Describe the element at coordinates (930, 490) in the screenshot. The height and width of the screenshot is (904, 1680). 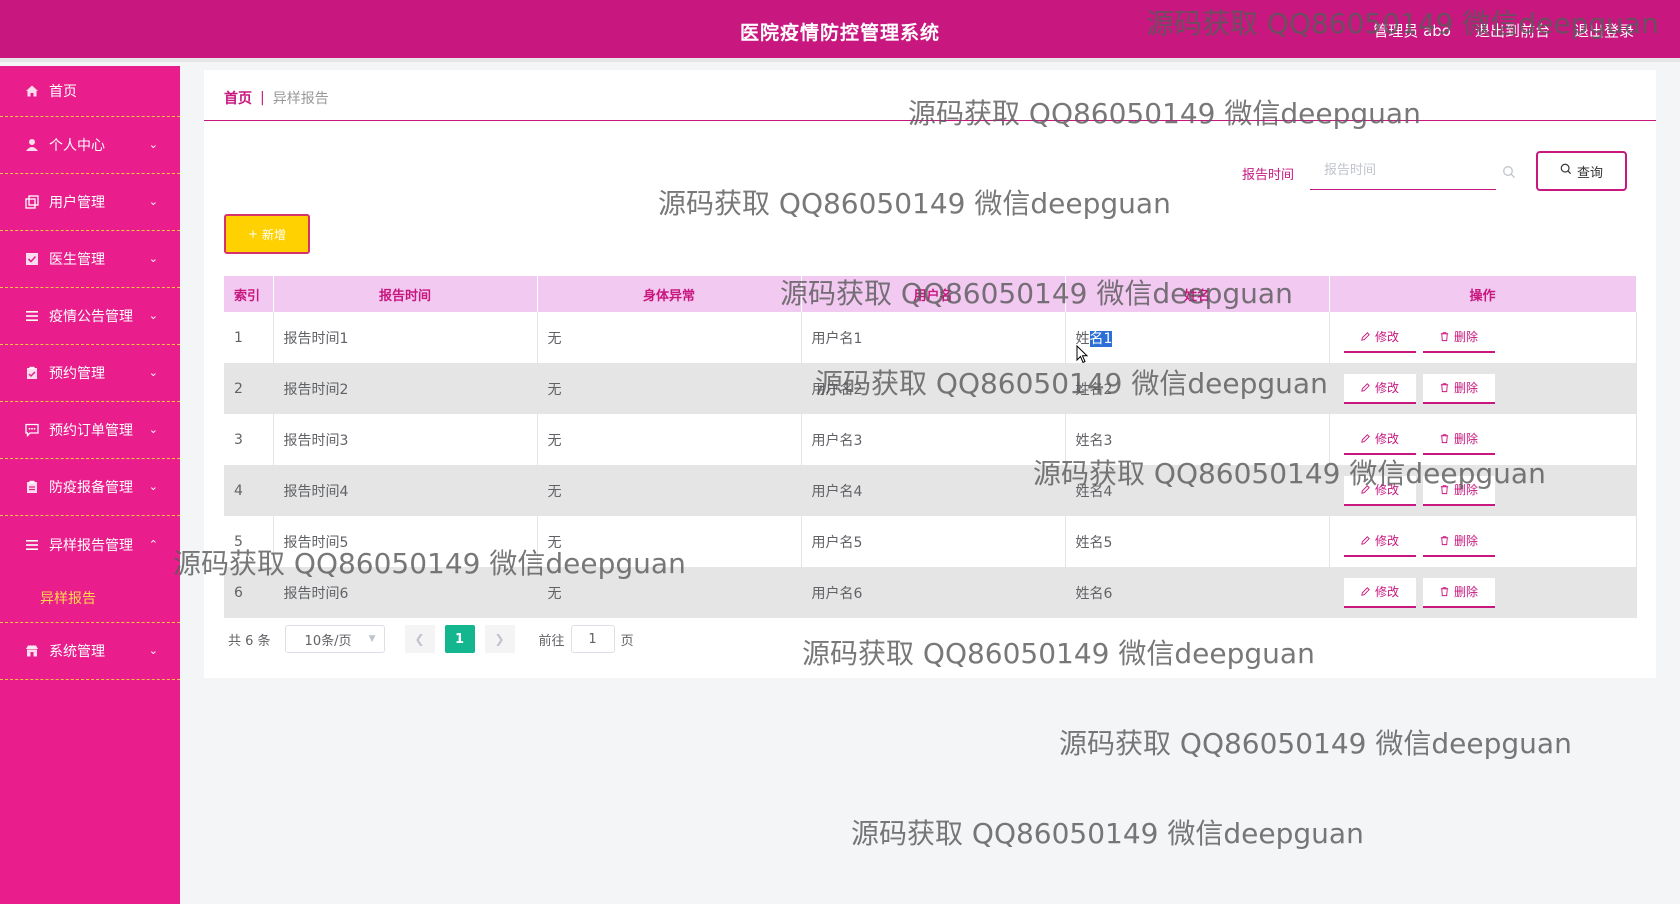
I see `table-row: 4 报告时间4 无用户名4 姓名4 修改 删除` at that location.